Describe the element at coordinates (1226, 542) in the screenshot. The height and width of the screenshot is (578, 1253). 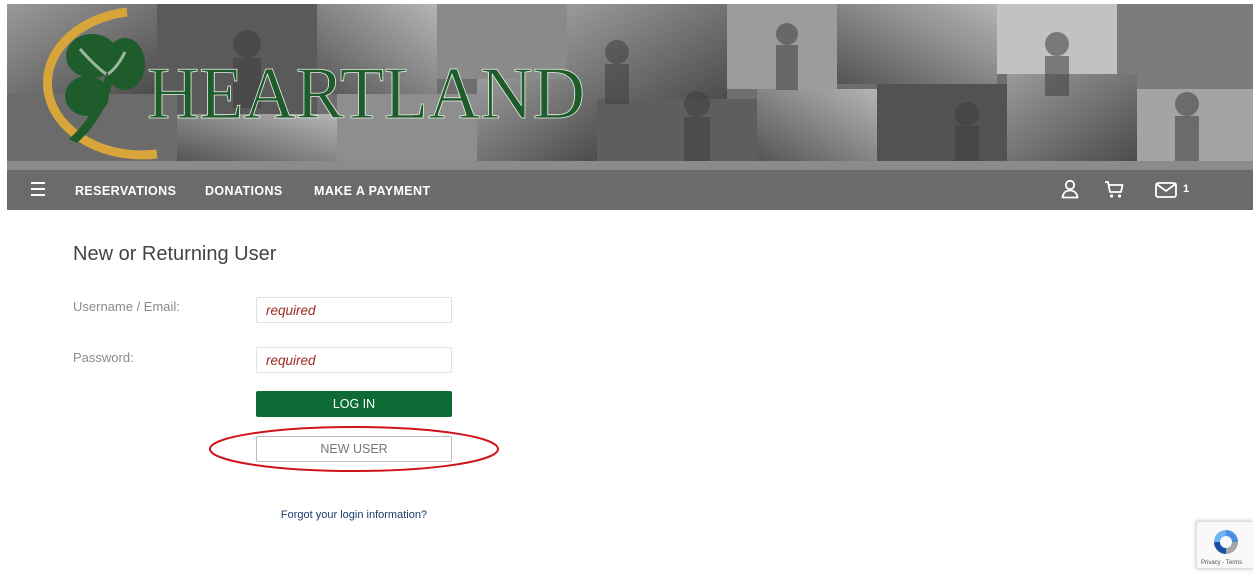
I see `recaptcha-icon` at that location.